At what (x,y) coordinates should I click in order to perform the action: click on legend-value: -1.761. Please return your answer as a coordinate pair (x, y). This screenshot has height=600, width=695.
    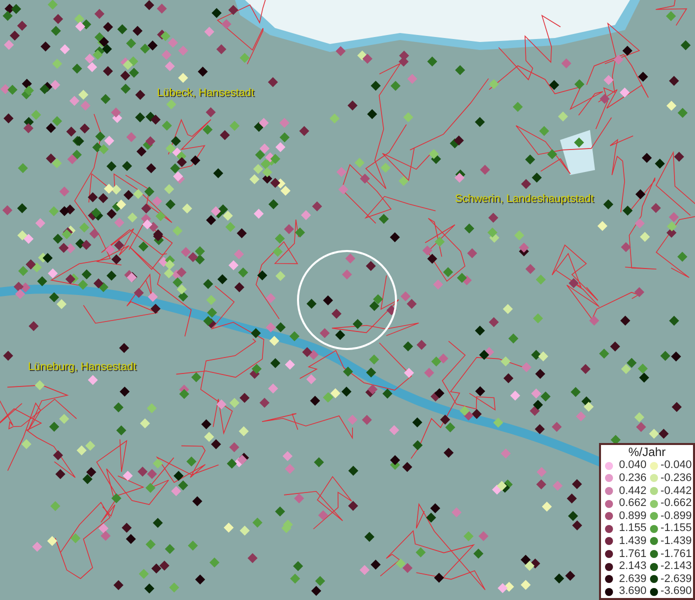
    Looking at the image, I should click on (676, 554).